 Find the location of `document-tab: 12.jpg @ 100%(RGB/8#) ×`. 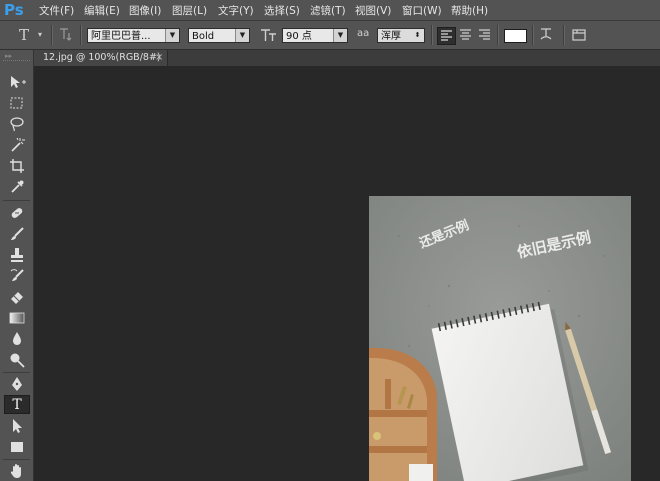

document-tab: 12.jpg @ 100%(RGB/8#) × is located at coordinates (101, 58).